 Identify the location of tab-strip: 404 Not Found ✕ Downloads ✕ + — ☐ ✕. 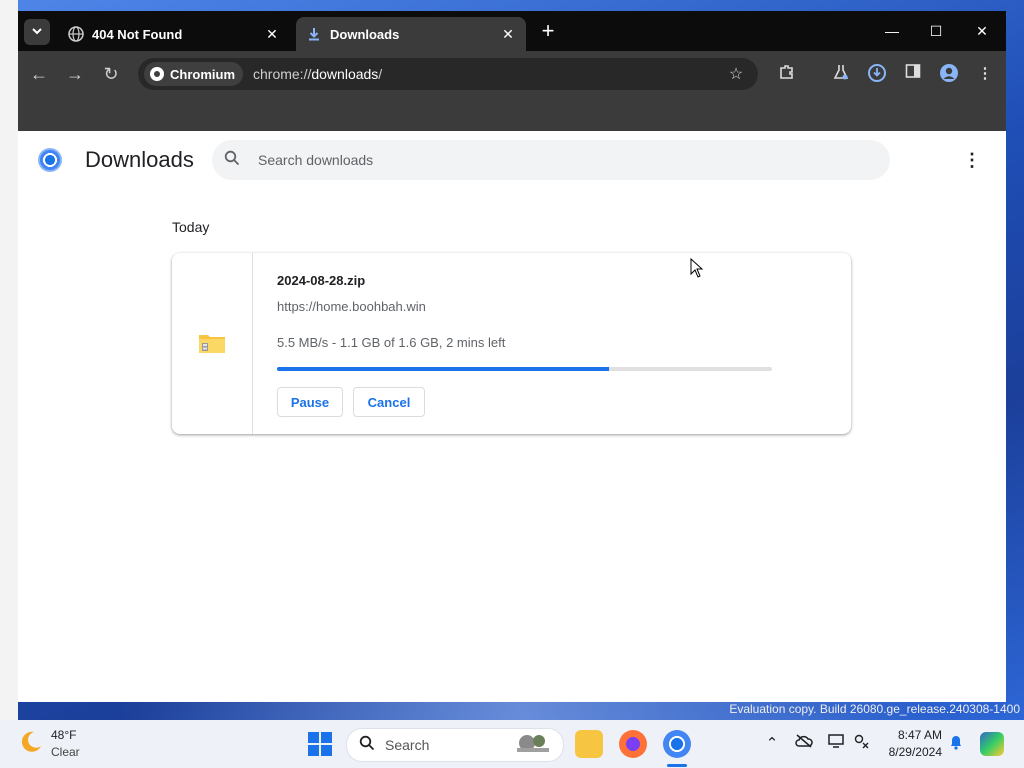
(512, 31).